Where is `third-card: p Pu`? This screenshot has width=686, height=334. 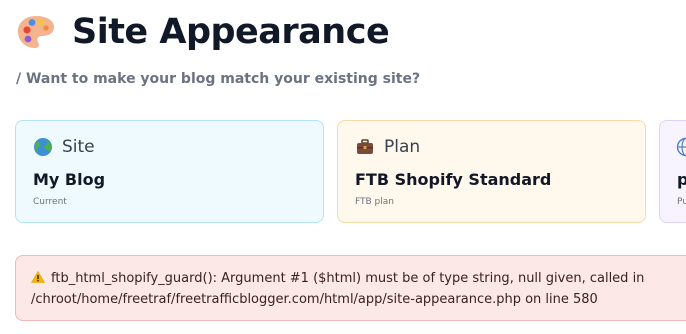 third-card: p Pu is located at coordinates (672, 171).